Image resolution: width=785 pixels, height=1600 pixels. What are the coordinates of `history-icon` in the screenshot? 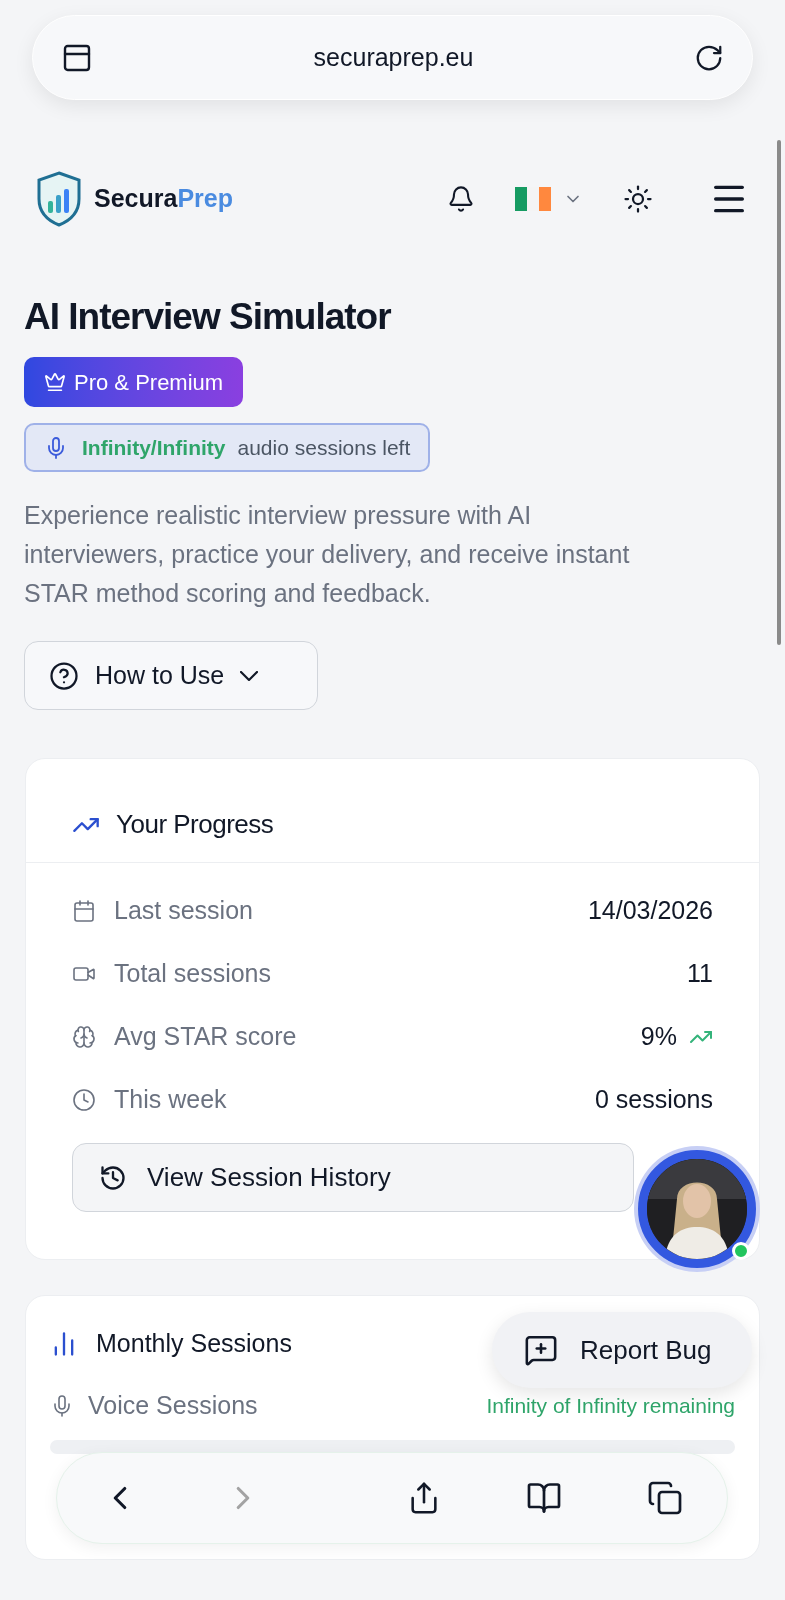 It's located at (113, 1177).